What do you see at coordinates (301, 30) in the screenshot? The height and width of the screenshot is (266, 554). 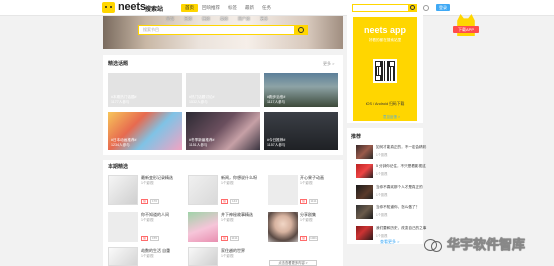 I see `hero-search-icon` at bounding box center [301, 30].